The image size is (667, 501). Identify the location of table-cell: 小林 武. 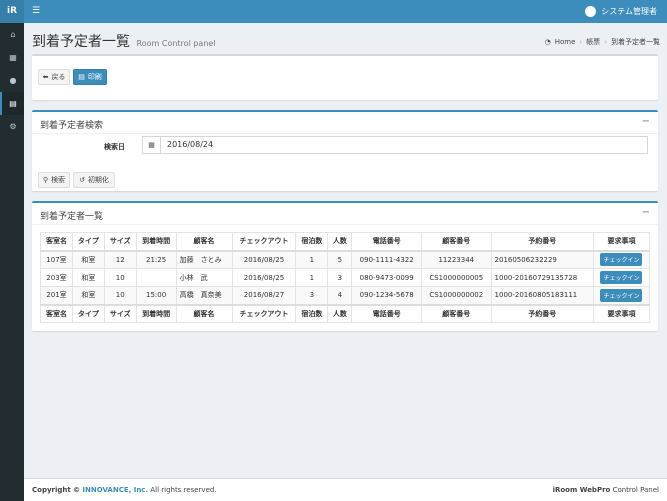
(204, 277).